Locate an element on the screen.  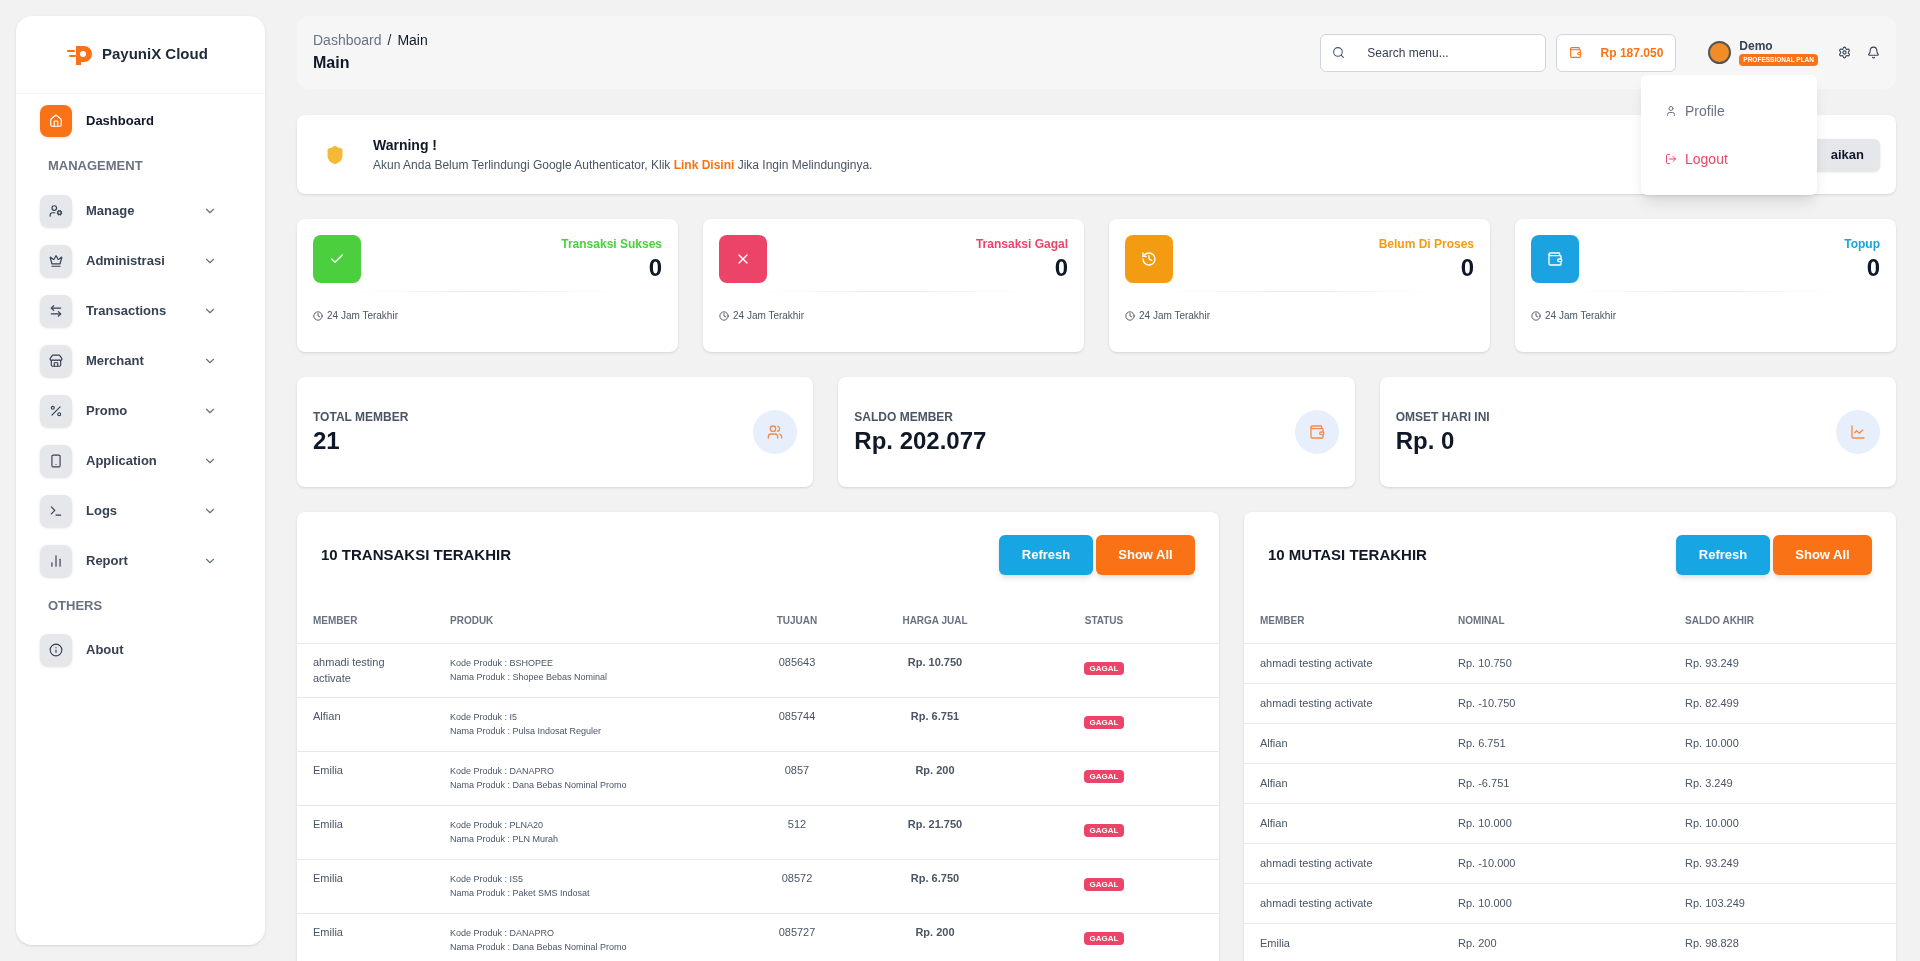
table-cell-text: Rp. 10.750 is located at coordinates (935, 662).